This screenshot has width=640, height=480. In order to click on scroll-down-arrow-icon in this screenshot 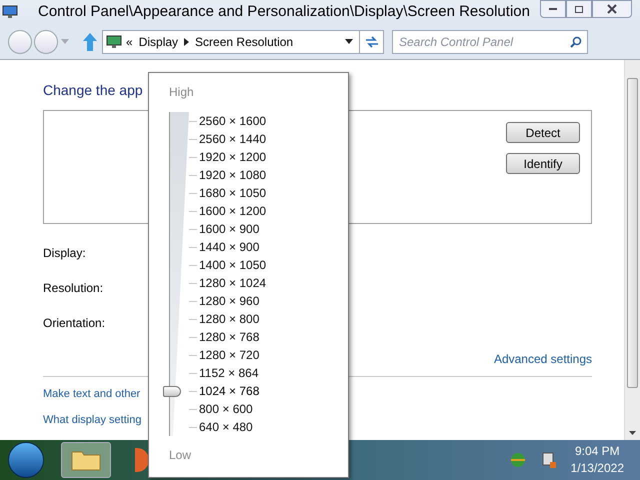, I will do `click(632, 433)`.